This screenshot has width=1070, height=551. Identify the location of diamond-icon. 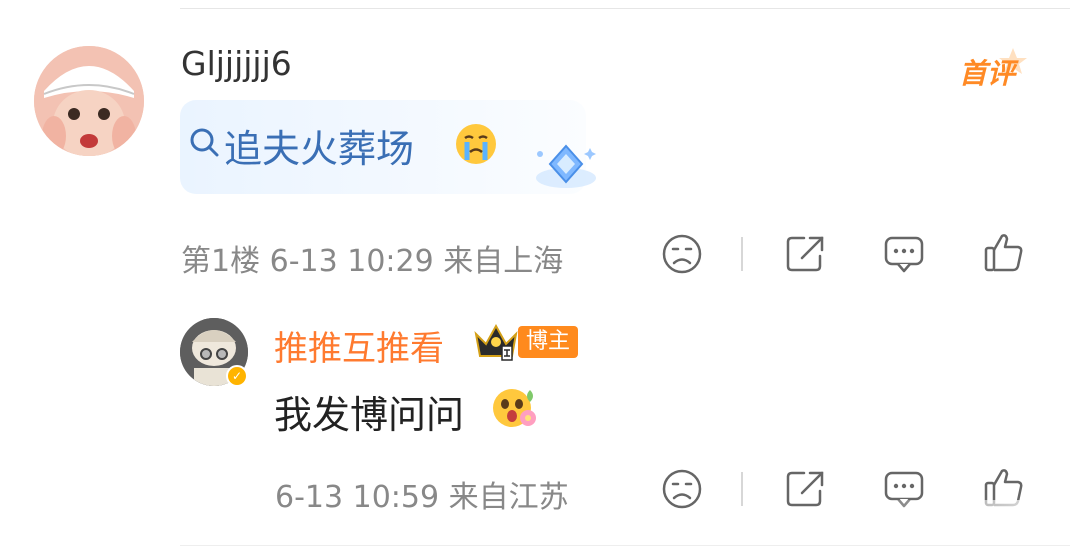
(565, 168).